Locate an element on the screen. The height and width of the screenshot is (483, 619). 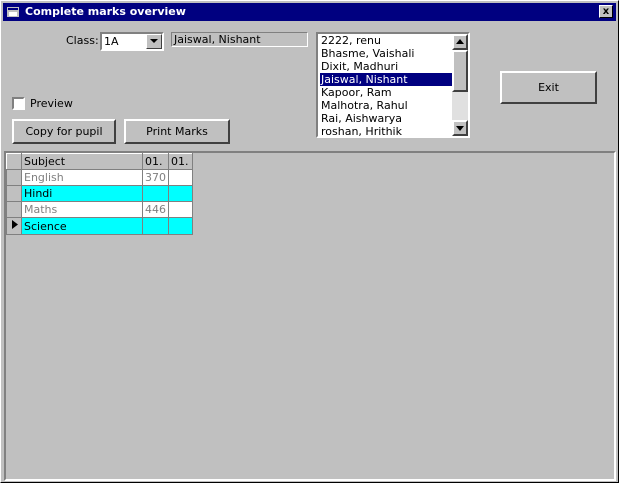
print-marks-button: Print Marks is located at coordinates (177, 131).